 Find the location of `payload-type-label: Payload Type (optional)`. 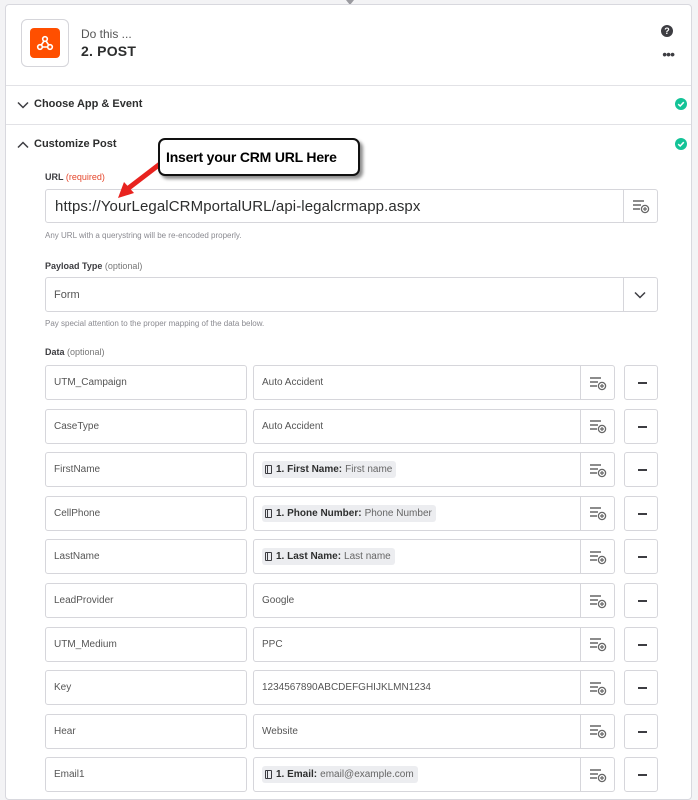

payload-type-label: Payload Type (optional) is located at coordinates (93, 266).